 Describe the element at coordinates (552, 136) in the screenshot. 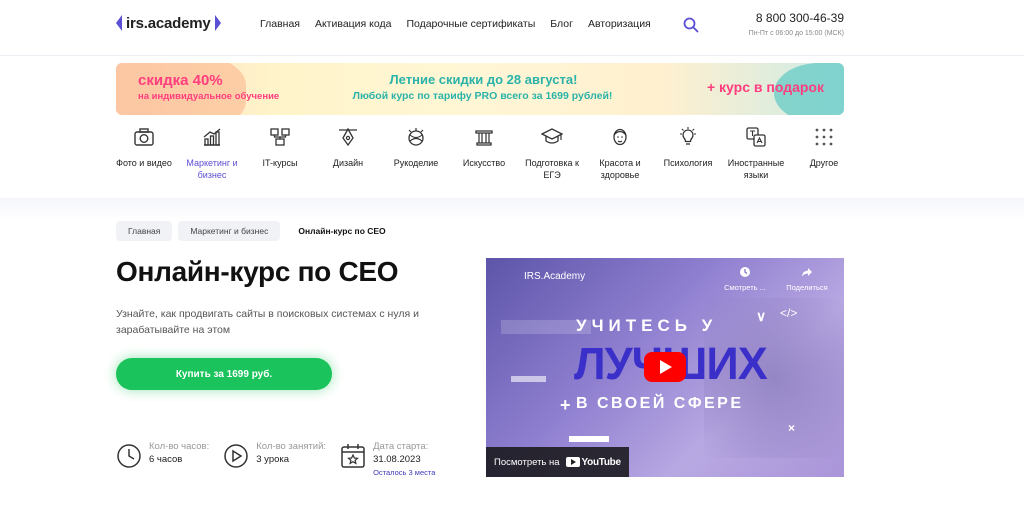

I see `graduation-cap-icon` at that location.